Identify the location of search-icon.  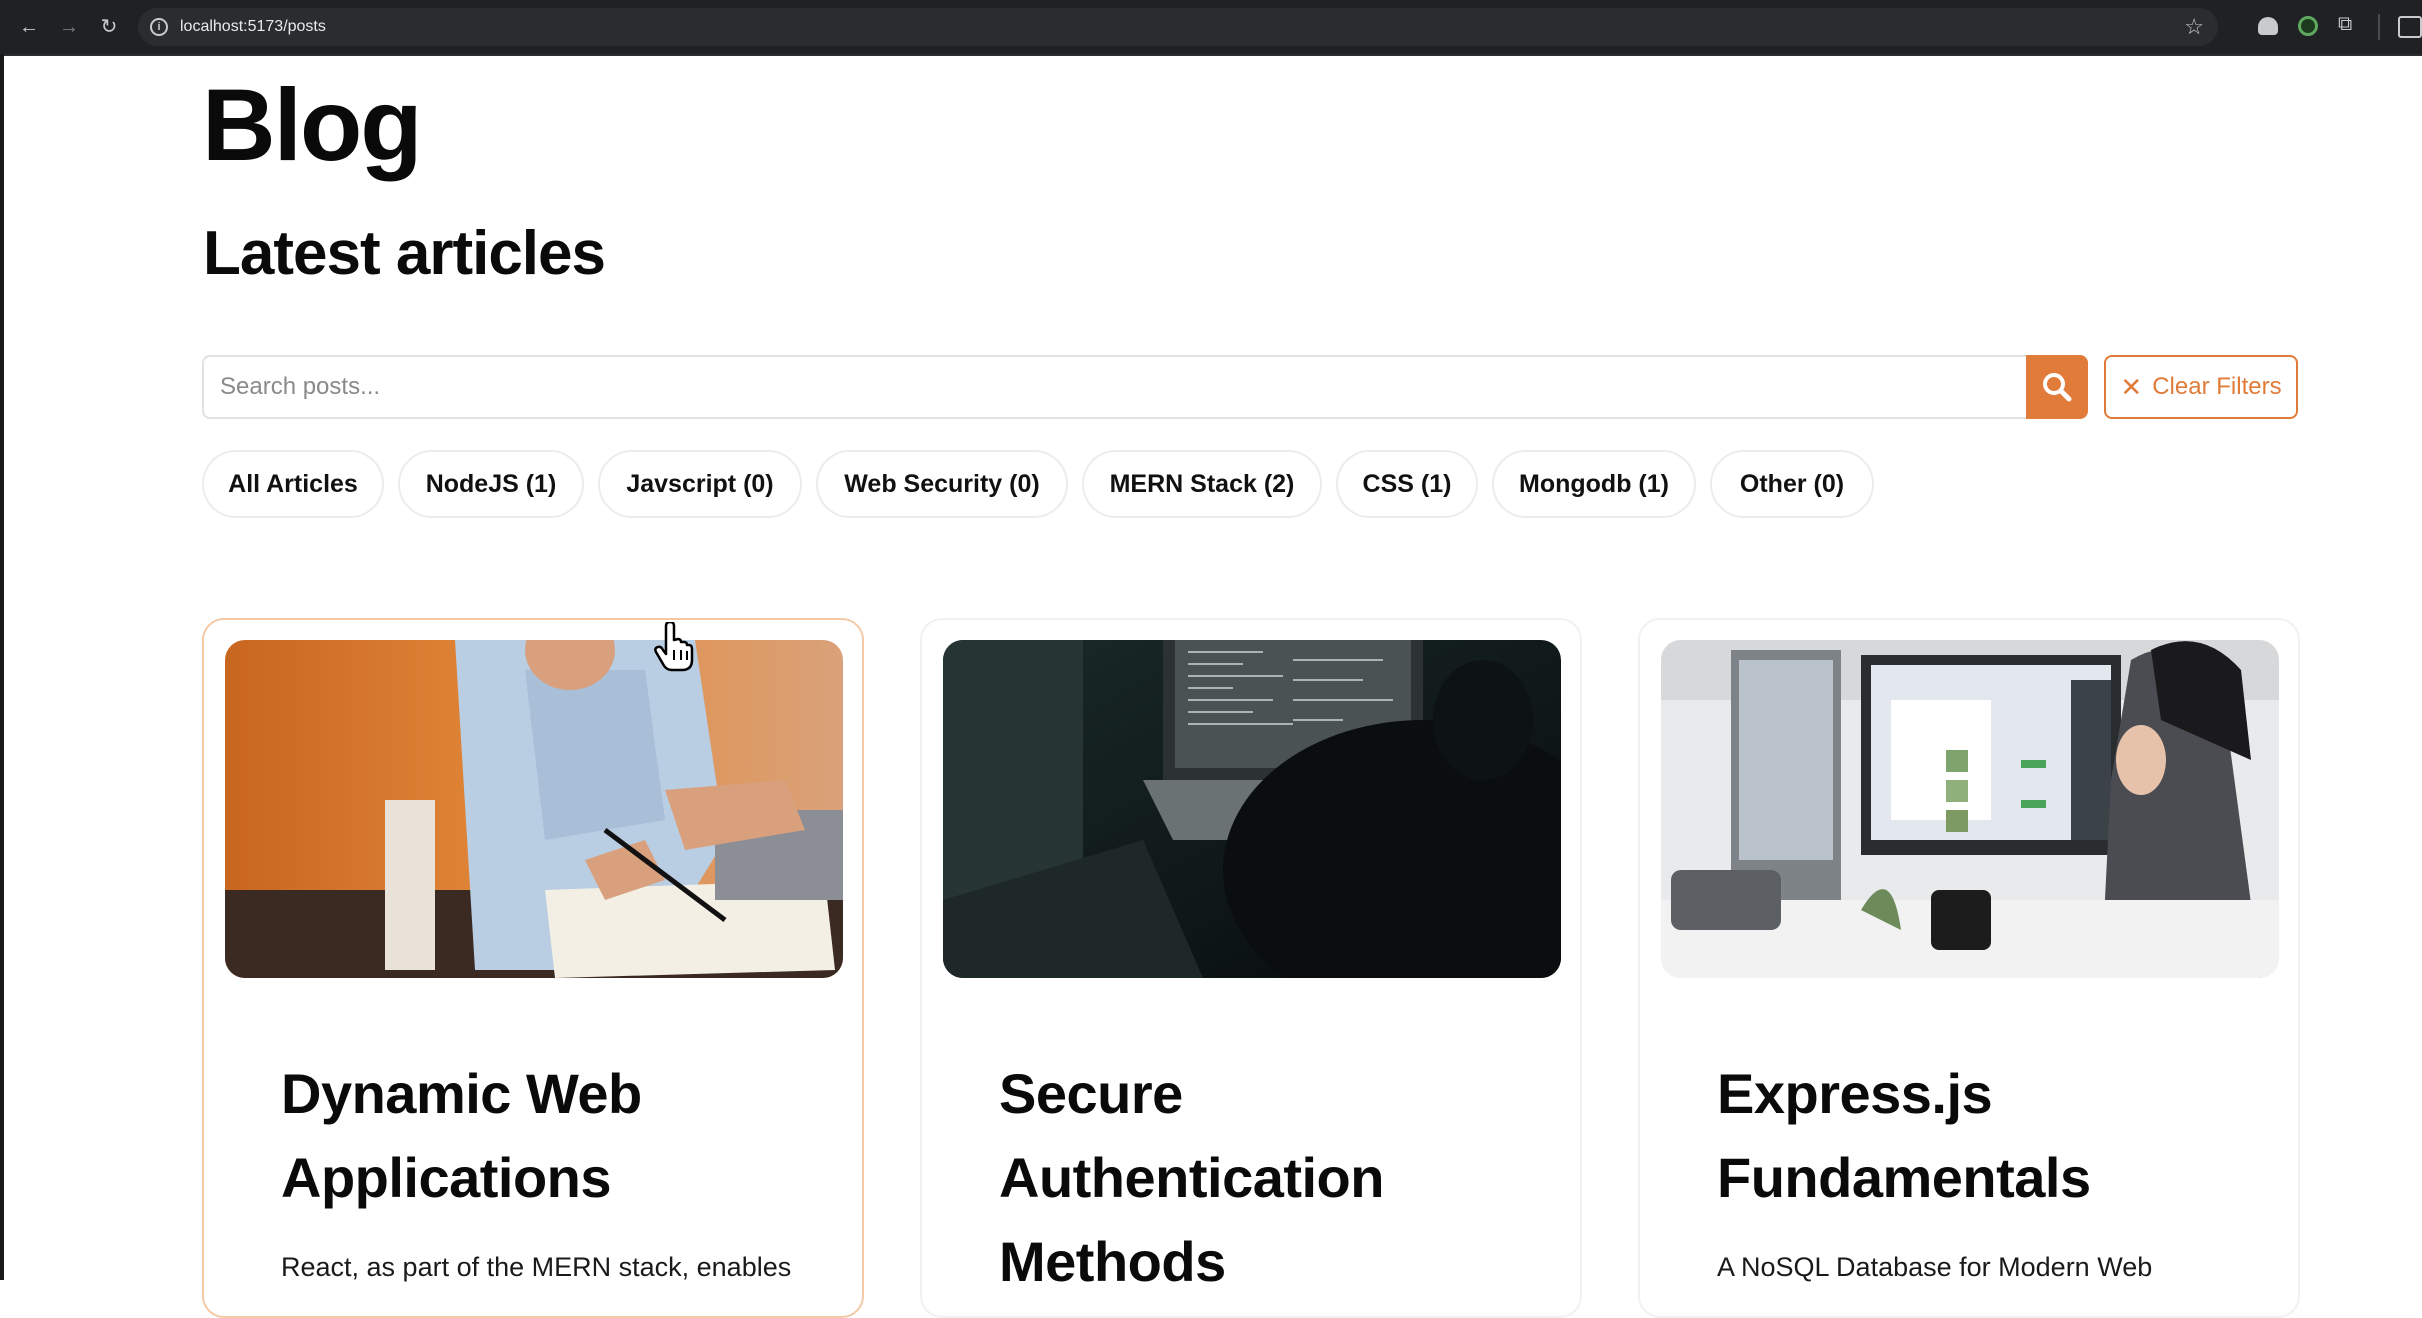
(2057, 387).